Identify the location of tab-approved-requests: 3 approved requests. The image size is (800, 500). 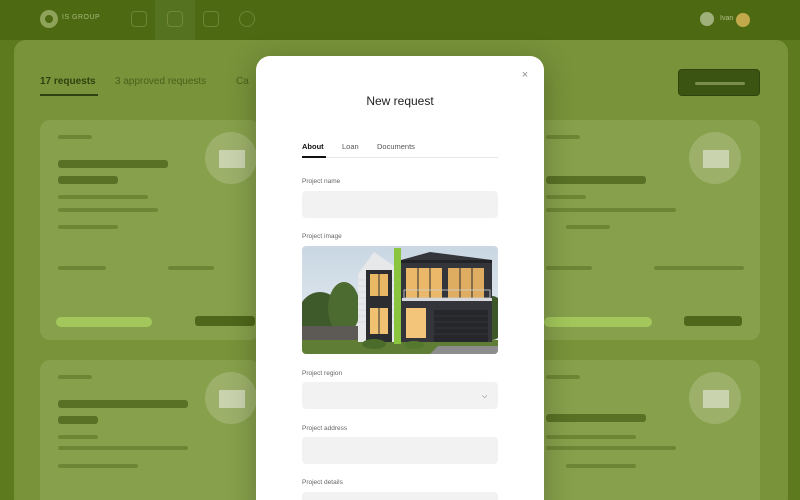
(160, 81).